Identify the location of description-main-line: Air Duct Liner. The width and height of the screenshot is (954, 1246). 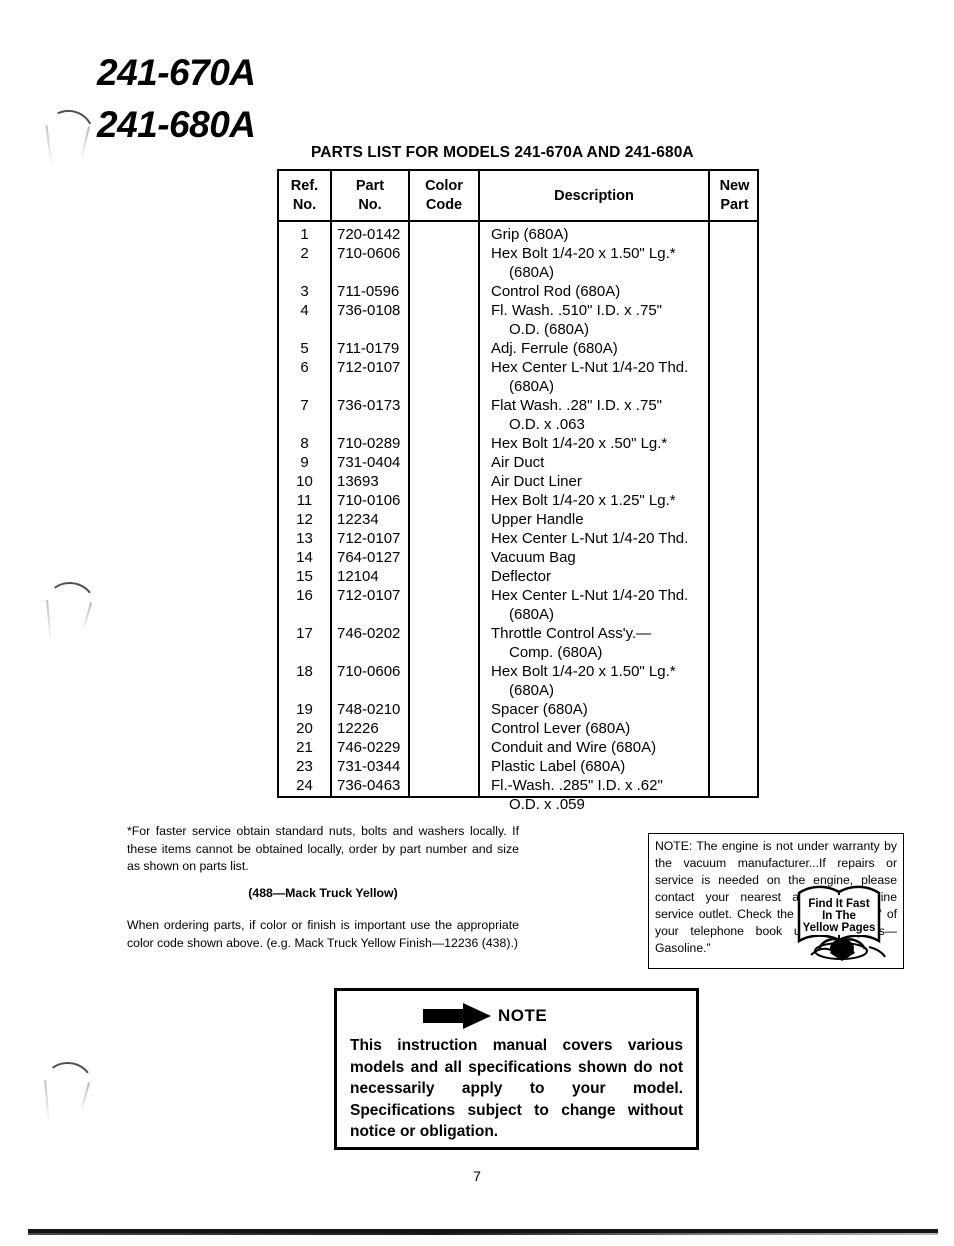
(536, 481).